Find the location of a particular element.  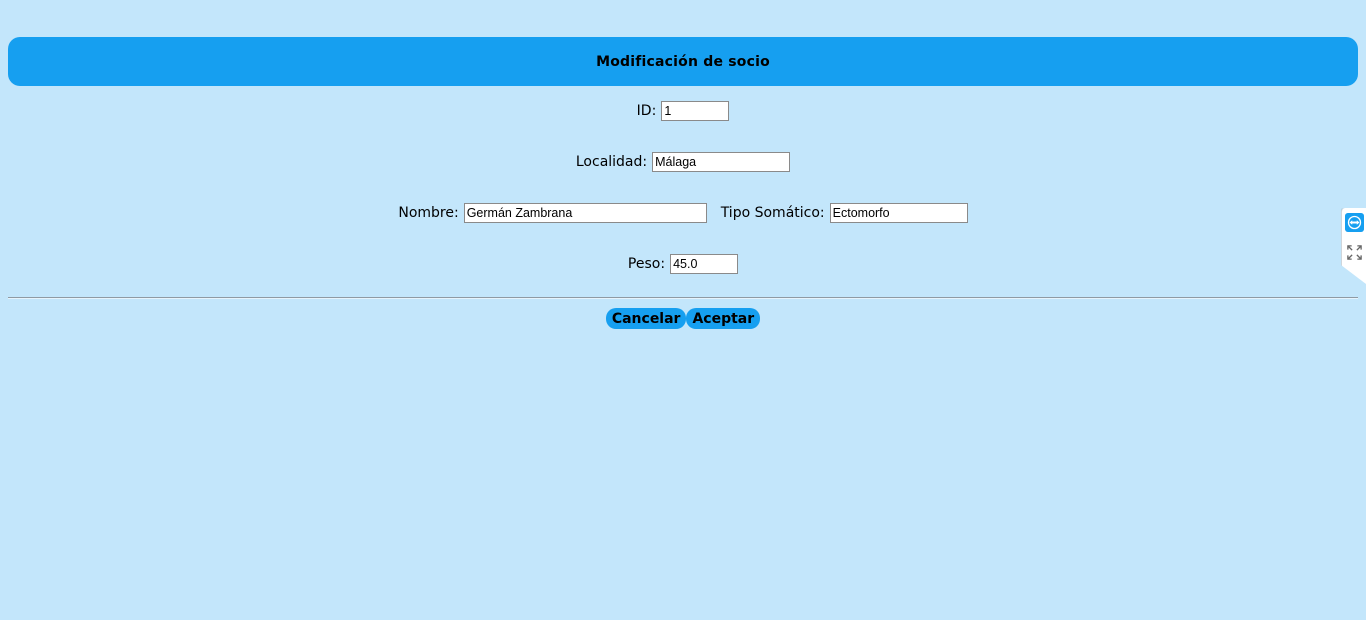

row-id: ID: is located at coordinates (683, 111).